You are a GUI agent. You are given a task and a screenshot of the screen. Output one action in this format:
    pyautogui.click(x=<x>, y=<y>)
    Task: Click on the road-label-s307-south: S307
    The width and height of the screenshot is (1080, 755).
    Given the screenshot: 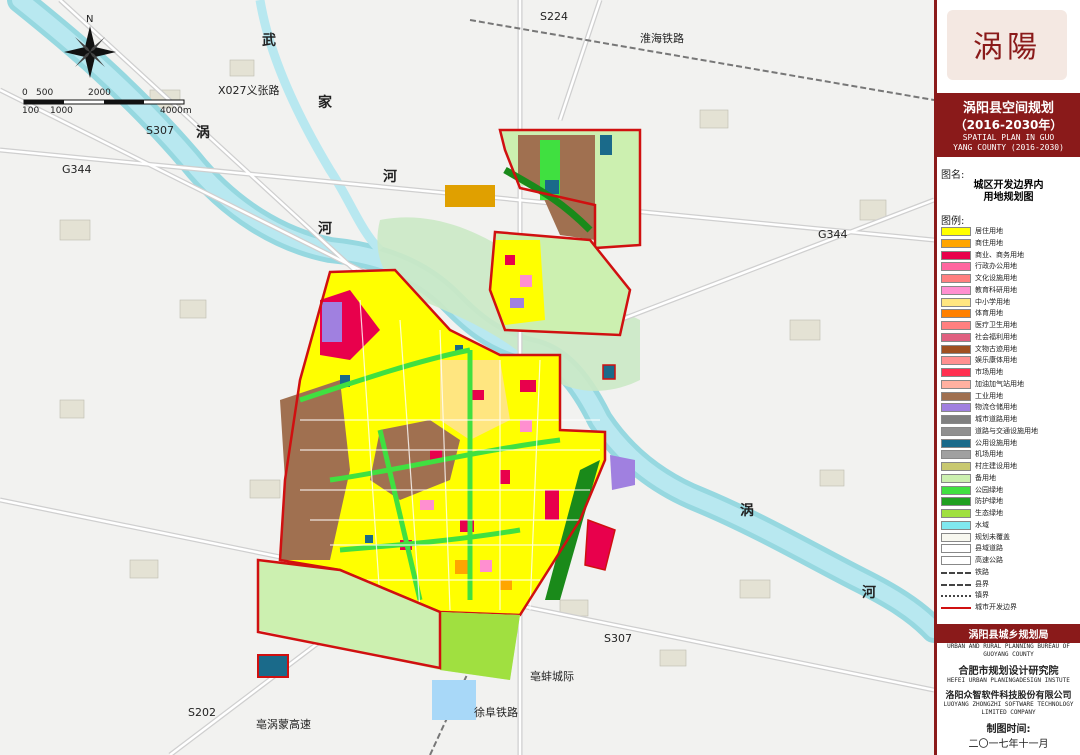 What is the action you would take?
    pyautogui.click(x=618, y=638)
    